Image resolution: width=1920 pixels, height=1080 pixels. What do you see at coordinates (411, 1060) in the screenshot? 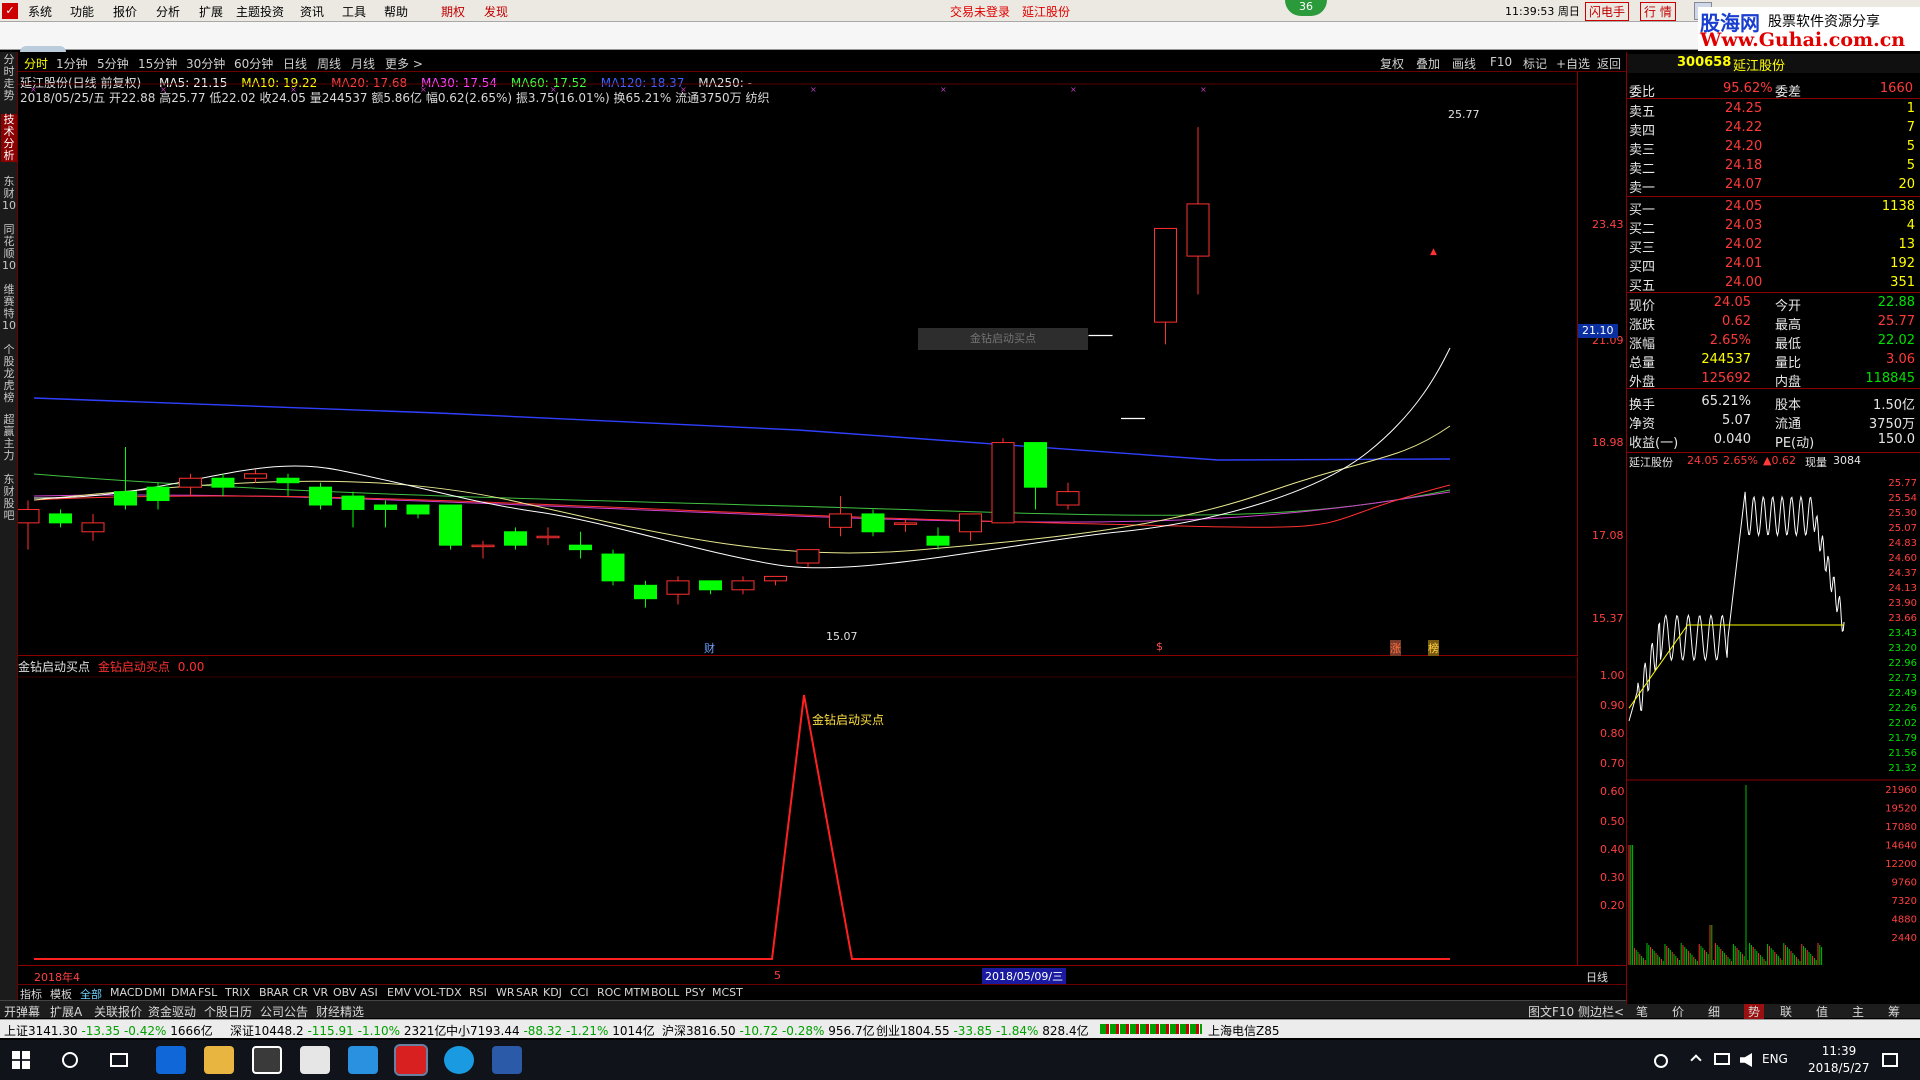
I see `tdx-app-icon` at bounding box center [411, 1060].